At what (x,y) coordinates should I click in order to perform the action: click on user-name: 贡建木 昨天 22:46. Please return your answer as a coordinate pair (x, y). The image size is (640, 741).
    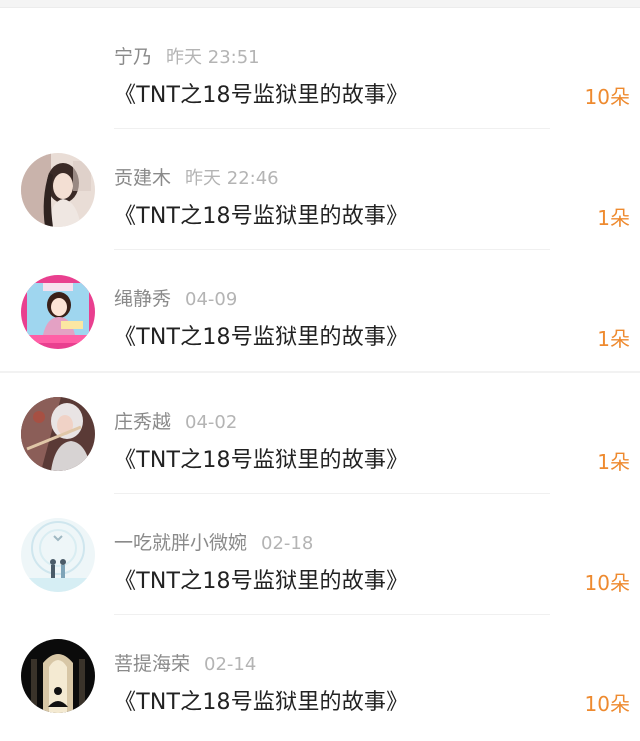
    Looking at the image, I should click on (196, 178).